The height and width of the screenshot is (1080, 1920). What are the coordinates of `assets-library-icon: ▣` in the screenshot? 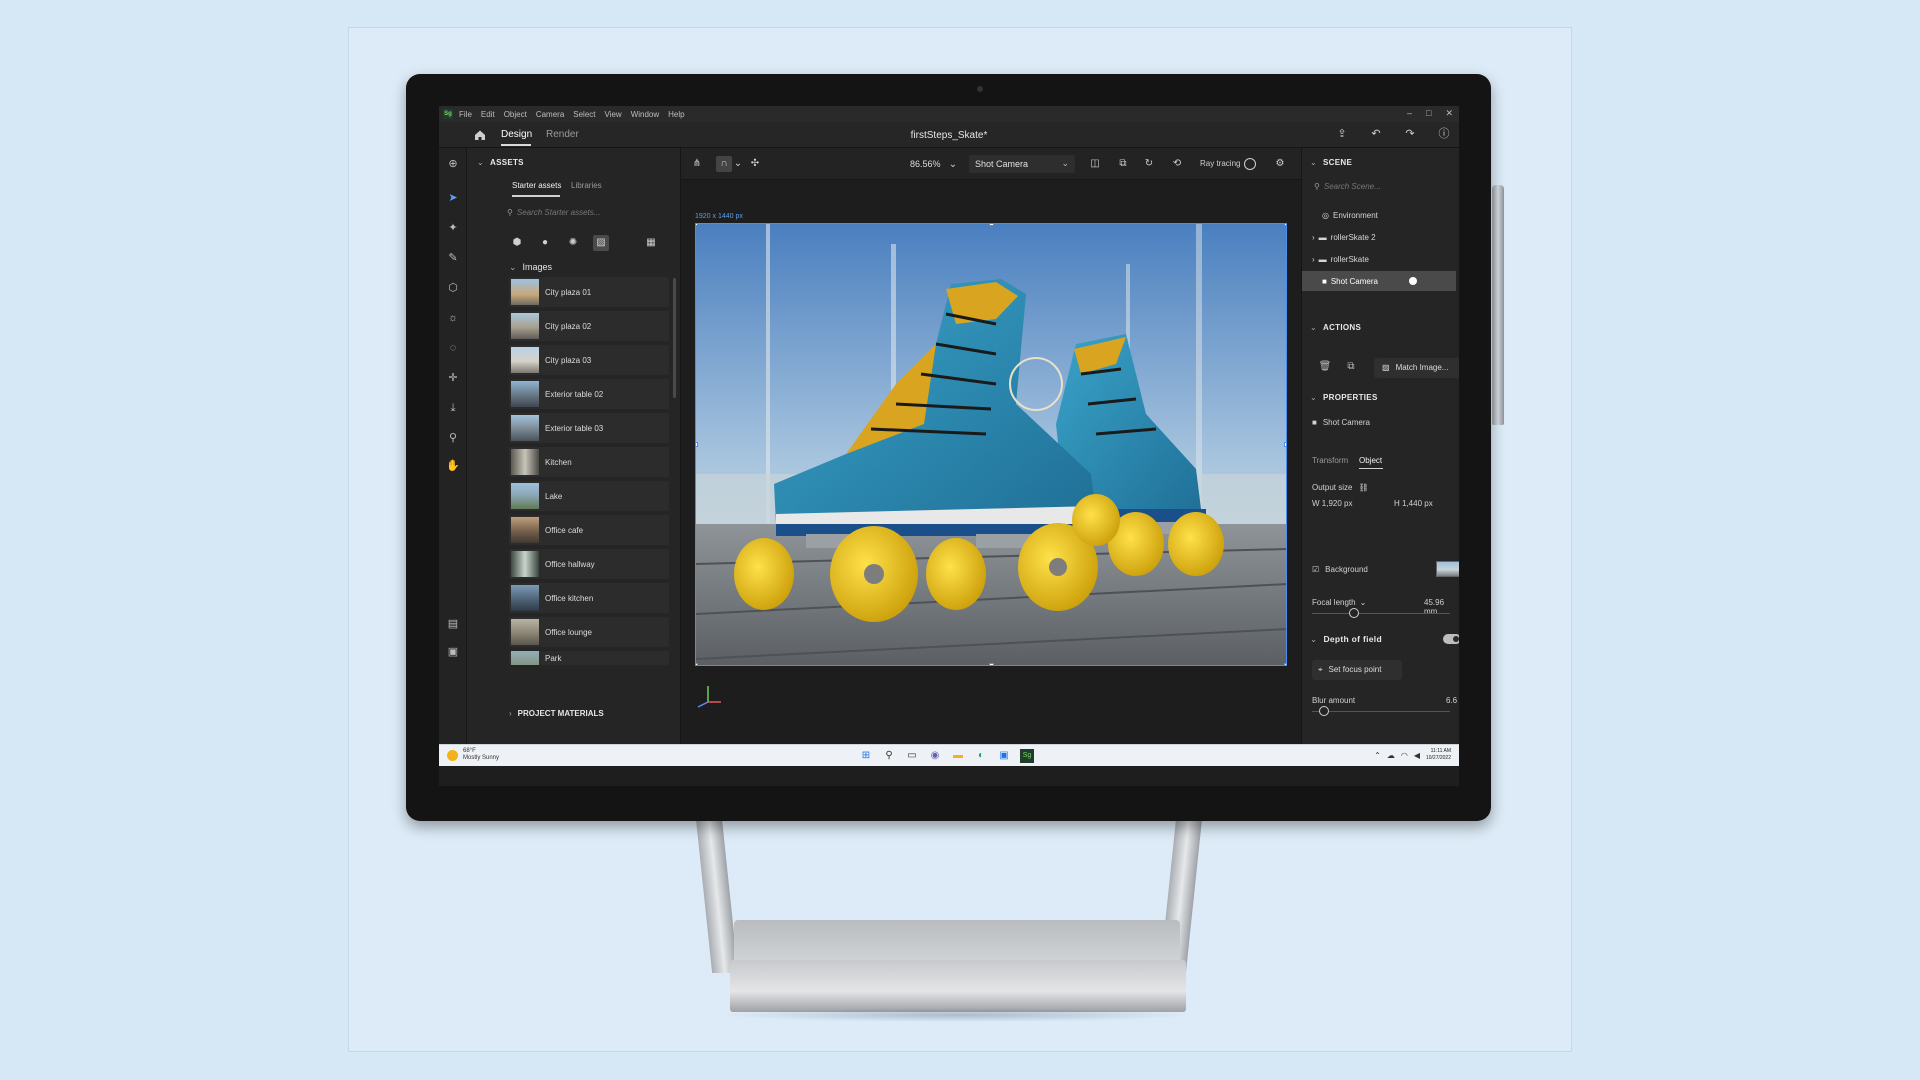 It's located at (453, 652).